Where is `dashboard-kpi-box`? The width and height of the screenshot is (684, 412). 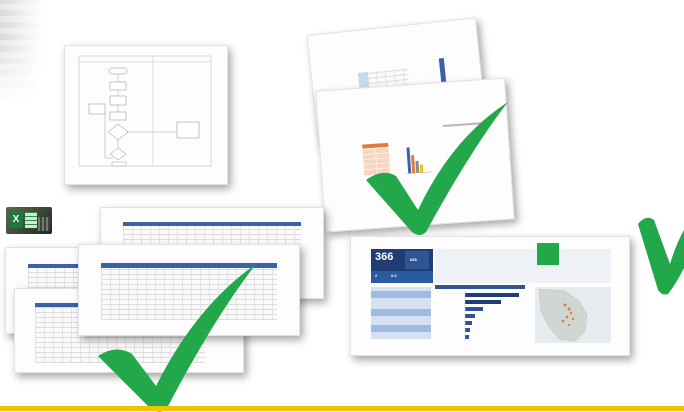 dashboard-kpi-box is located at coordinates (417, 260).